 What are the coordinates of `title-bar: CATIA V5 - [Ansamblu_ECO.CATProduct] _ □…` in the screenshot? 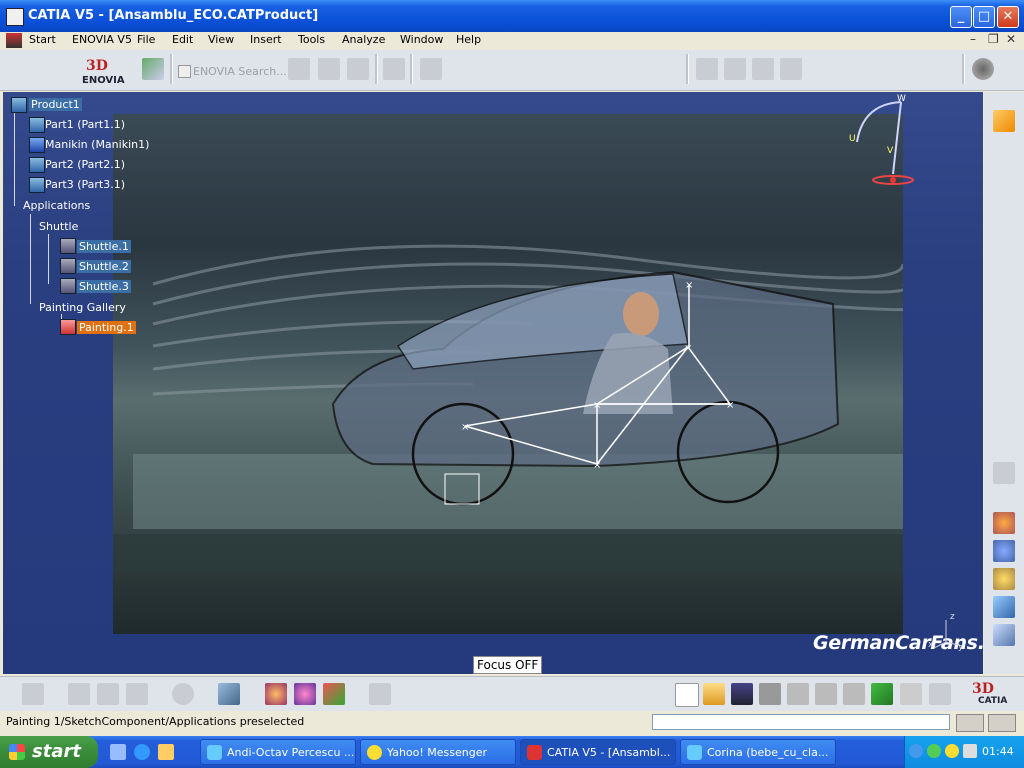 It's located at (512, 16).